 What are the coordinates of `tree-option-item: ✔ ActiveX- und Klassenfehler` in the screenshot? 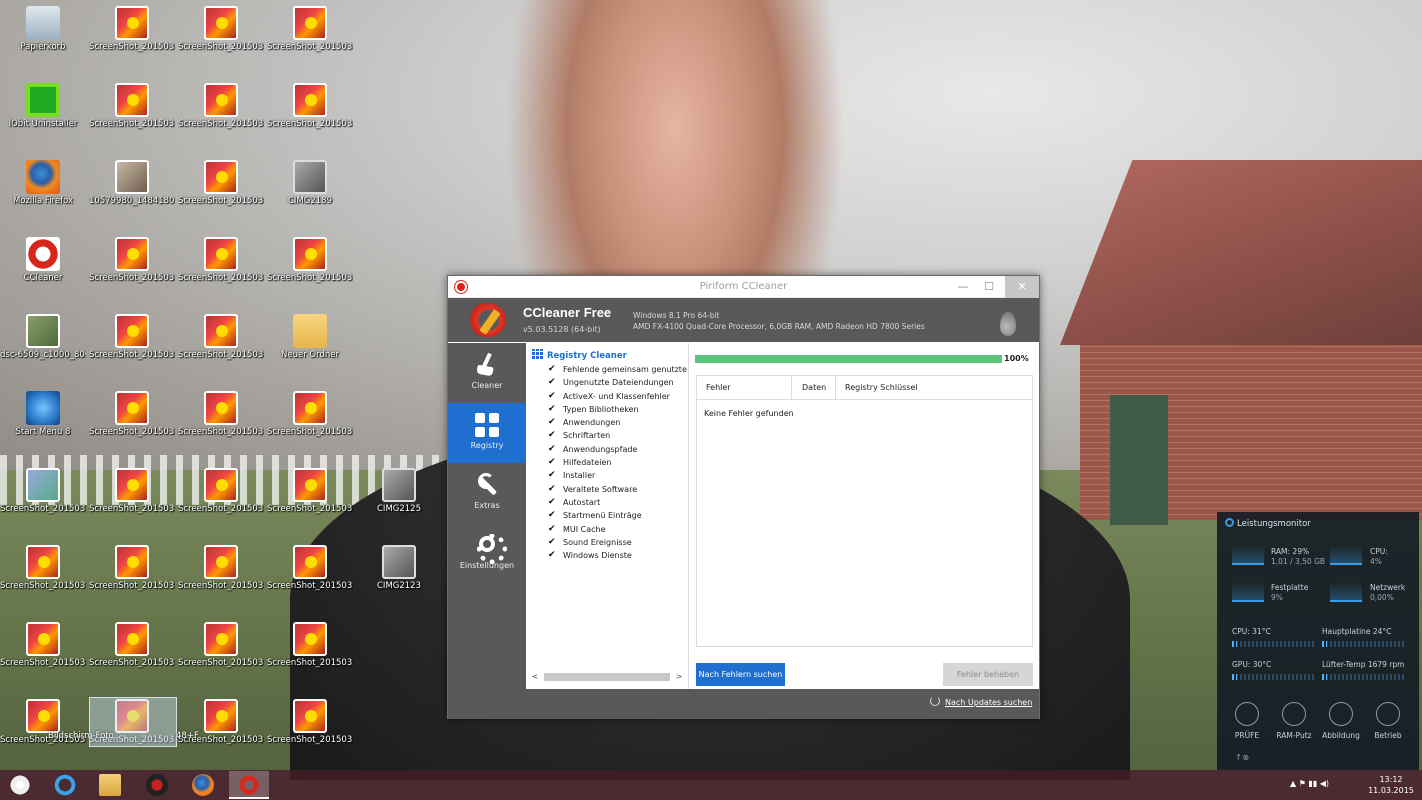 It's located at (618, 396).